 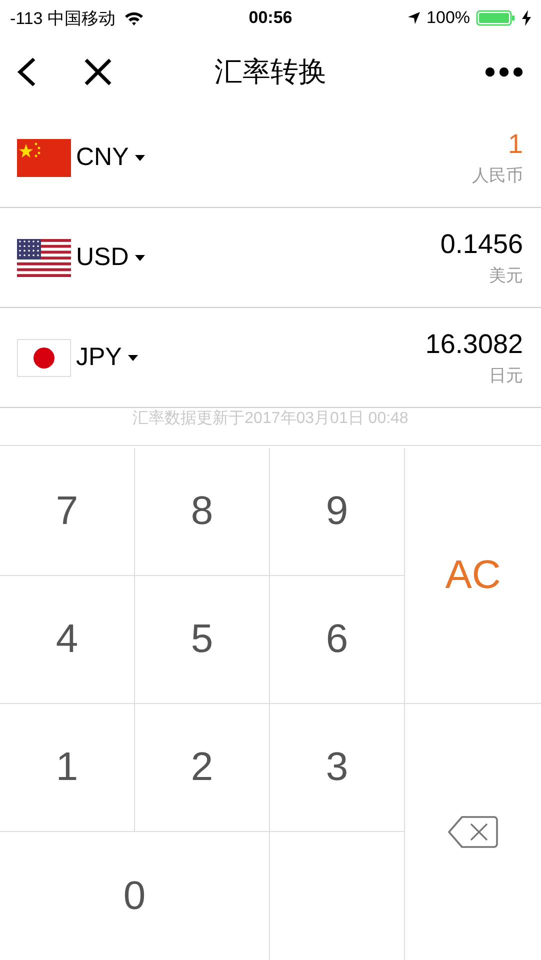 What do you see at coordinates (270, 18) in the screenshot?
I see `status-time: 00:56` at bounding box center [270, 18].